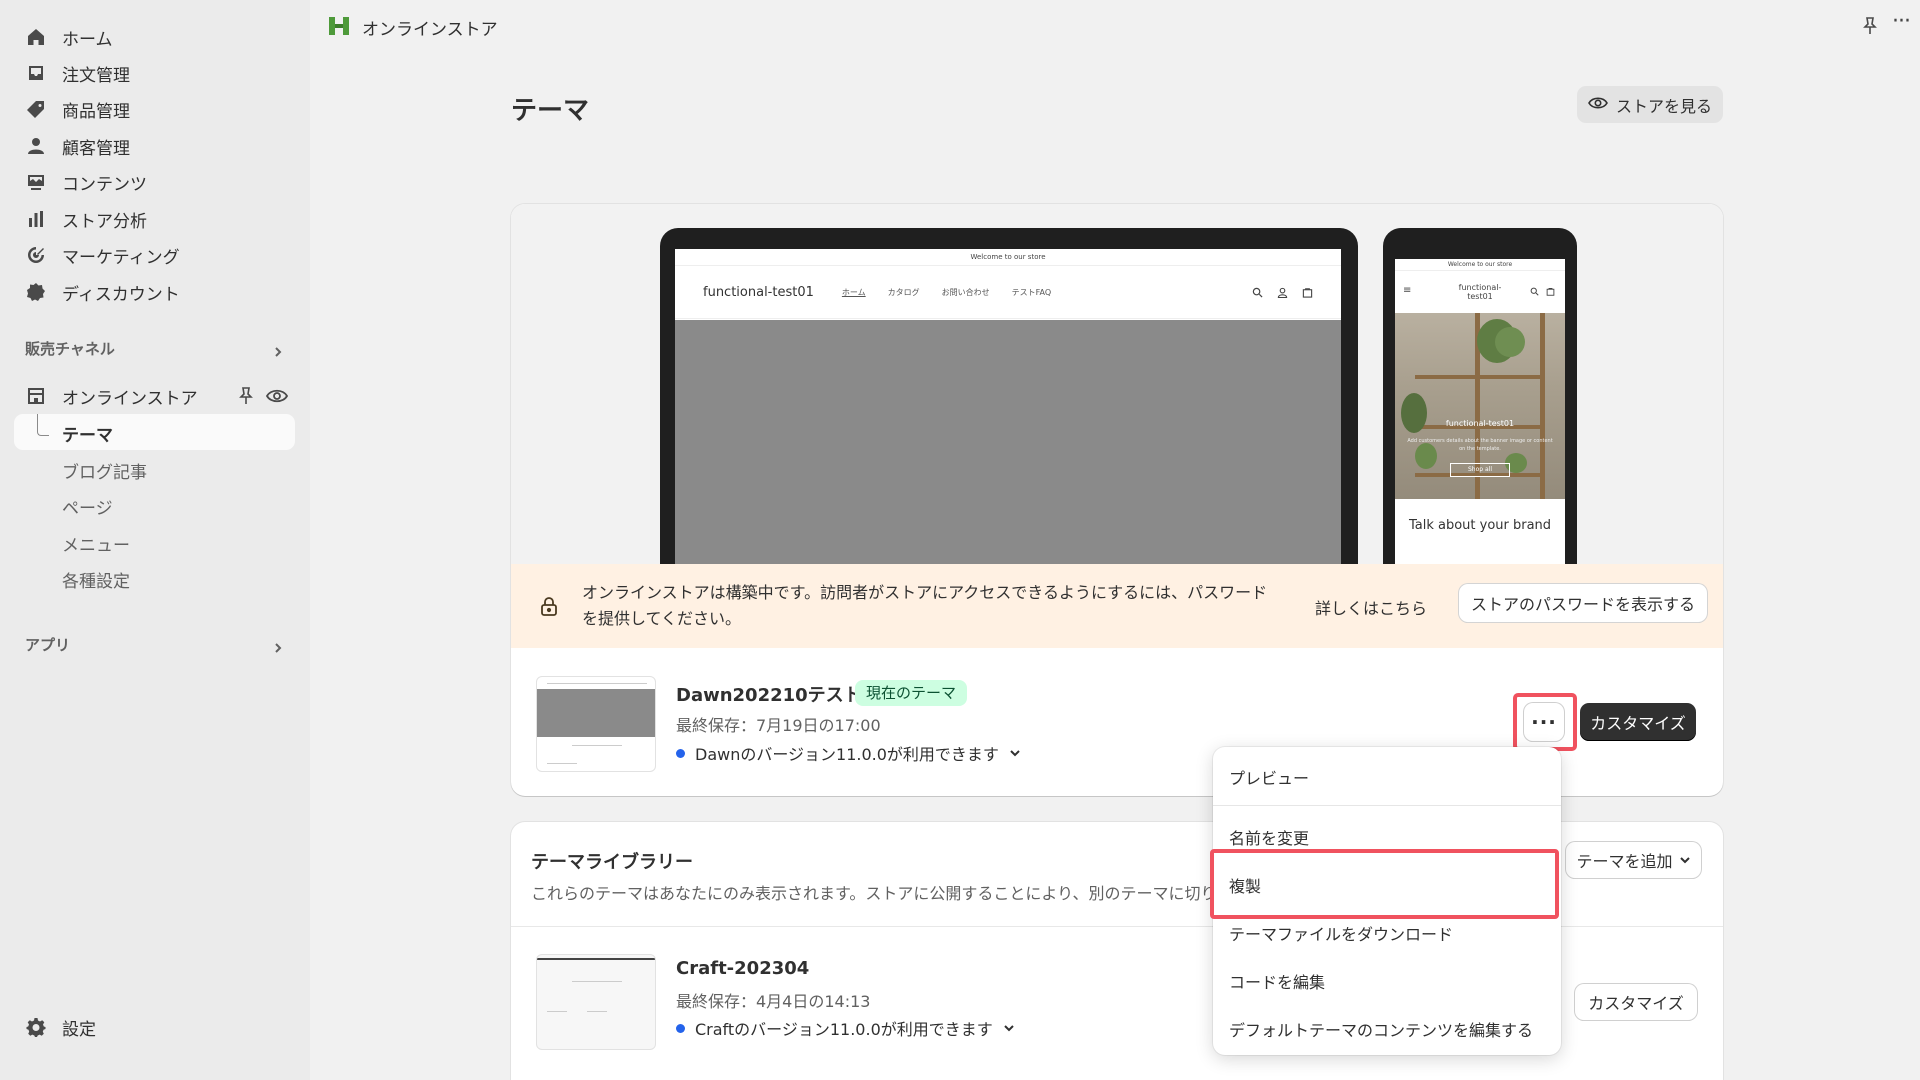  What do you see at coordinates (121, 257) in the screenshot?
I see `nav-label: マーケティング` at bounding box center [121, 257].